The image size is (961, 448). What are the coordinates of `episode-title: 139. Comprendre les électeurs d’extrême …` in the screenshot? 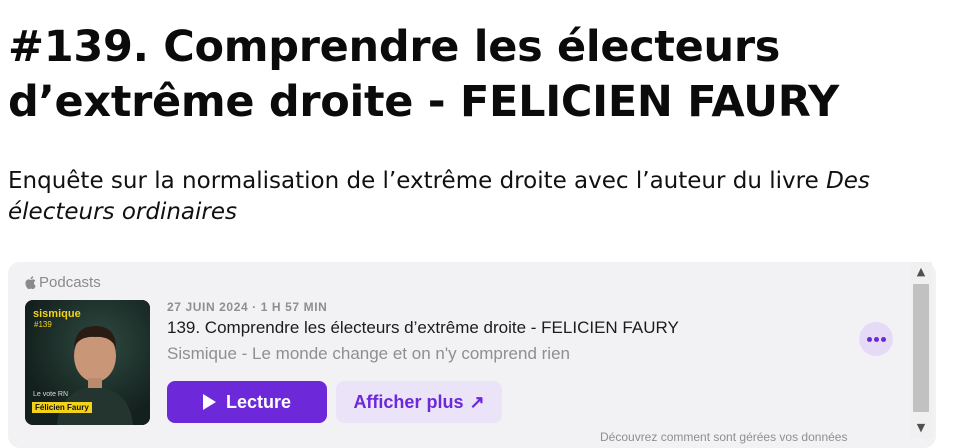 It's located at (423, 328).